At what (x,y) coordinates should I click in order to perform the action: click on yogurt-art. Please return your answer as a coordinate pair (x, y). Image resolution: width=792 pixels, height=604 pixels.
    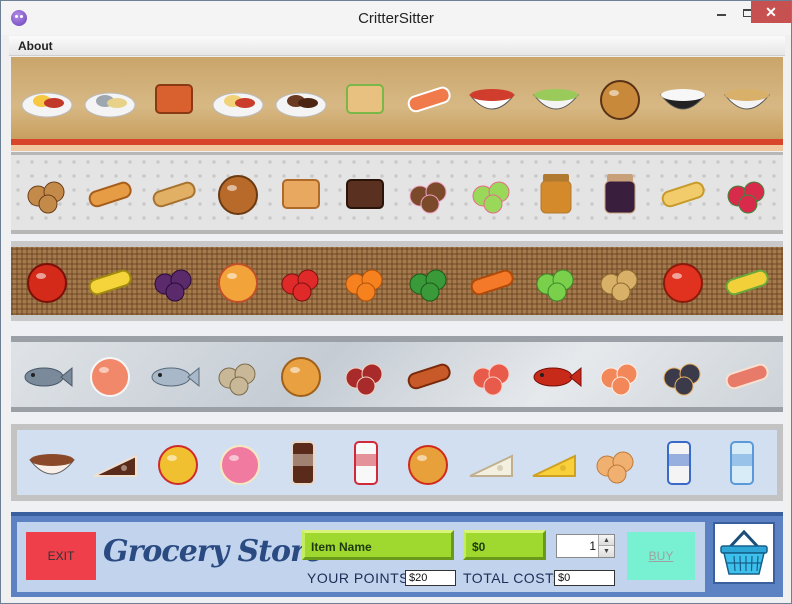
    Looking at the image, I should click on (365, 462).